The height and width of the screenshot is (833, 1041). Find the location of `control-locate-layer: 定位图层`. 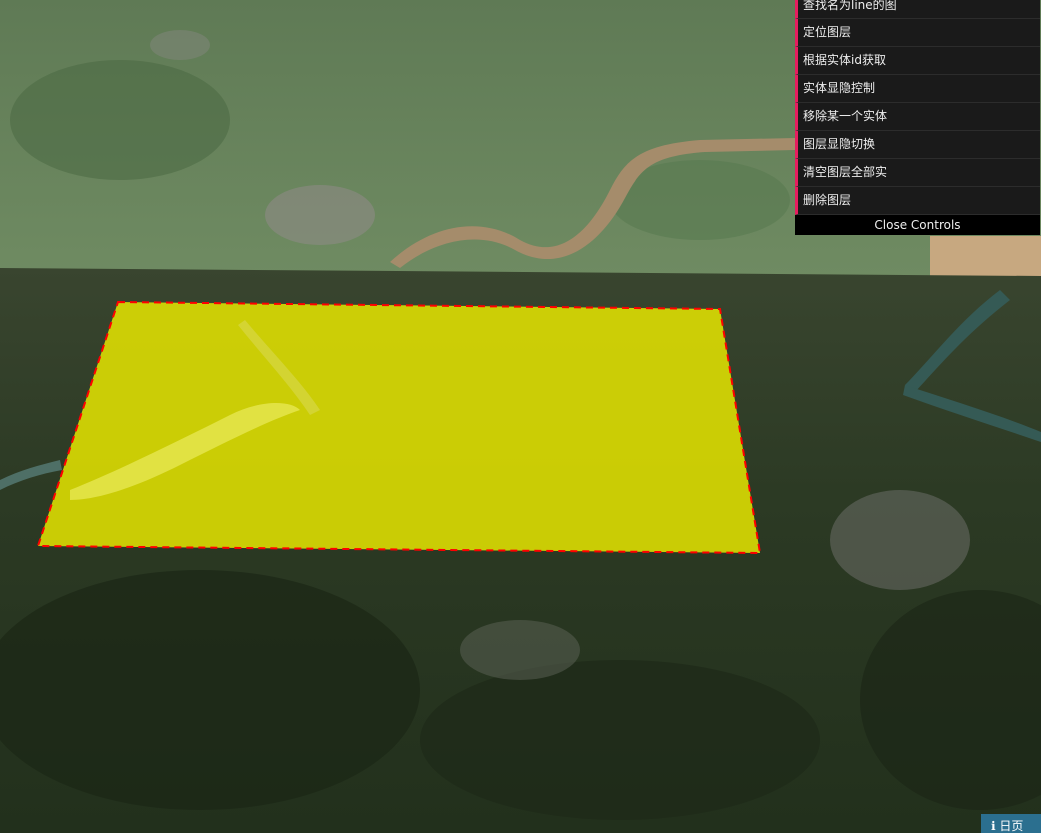

control-locate-layer: 定位图层 is located at coordinates (917, 33).